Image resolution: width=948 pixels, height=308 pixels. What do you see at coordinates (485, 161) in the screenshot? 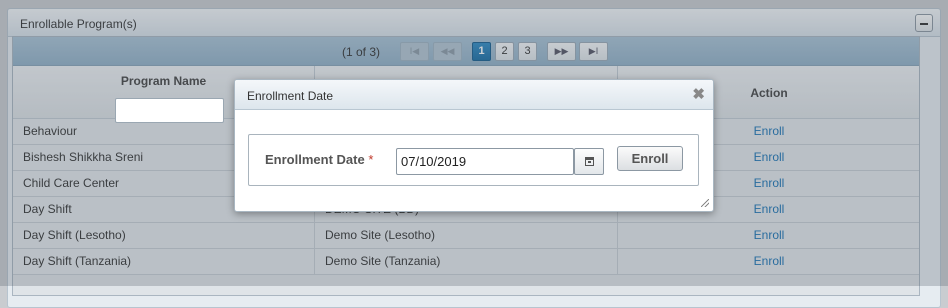
I see `enrollment-date-input` at bounding box center [485, 161].